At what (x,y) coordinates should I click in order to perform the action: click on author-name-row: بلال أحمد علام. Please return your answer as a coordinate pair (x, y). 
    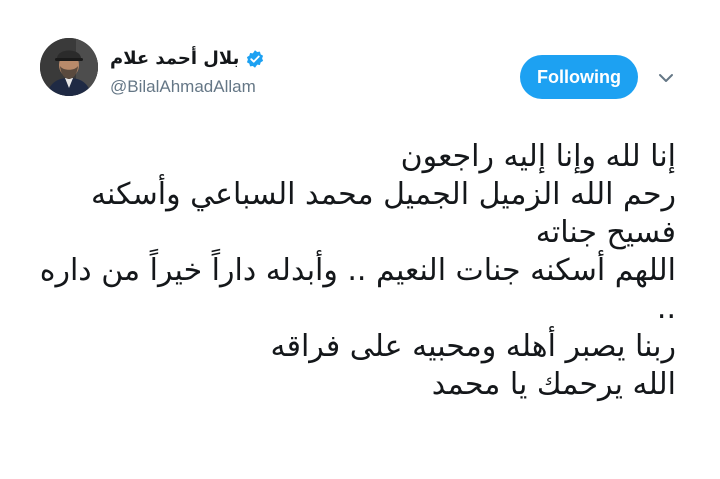
    Looking at the image, I should click on (260, 59).